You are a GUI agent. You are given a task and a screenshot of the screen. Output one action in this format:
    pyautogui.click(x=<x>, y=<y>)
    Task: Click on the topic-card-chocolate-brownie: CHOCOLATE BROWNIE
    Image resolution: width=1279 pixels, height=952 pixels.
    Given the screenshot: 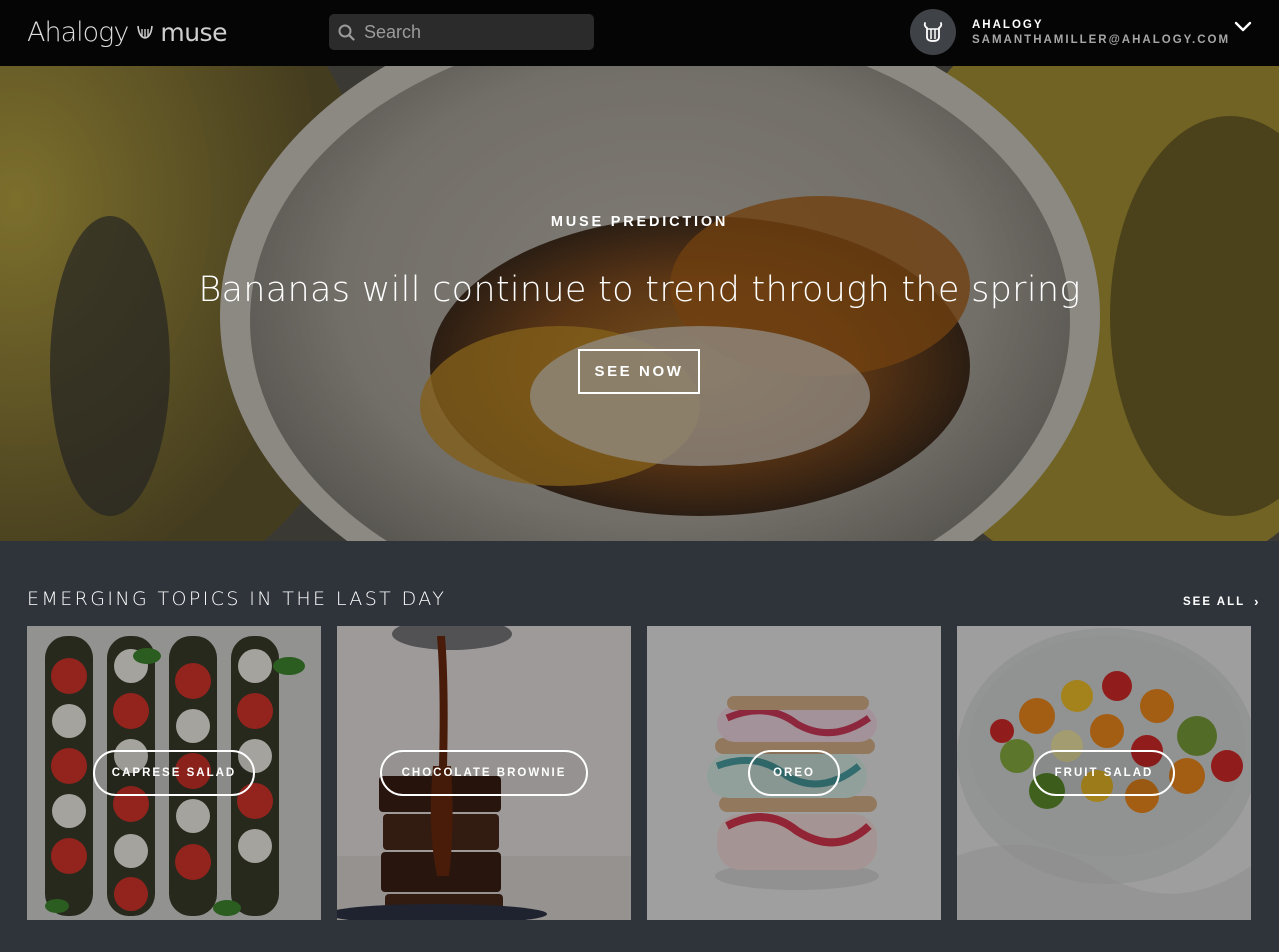 What is the action you would take?
    pyautogui.click(x=484, y=773)
    